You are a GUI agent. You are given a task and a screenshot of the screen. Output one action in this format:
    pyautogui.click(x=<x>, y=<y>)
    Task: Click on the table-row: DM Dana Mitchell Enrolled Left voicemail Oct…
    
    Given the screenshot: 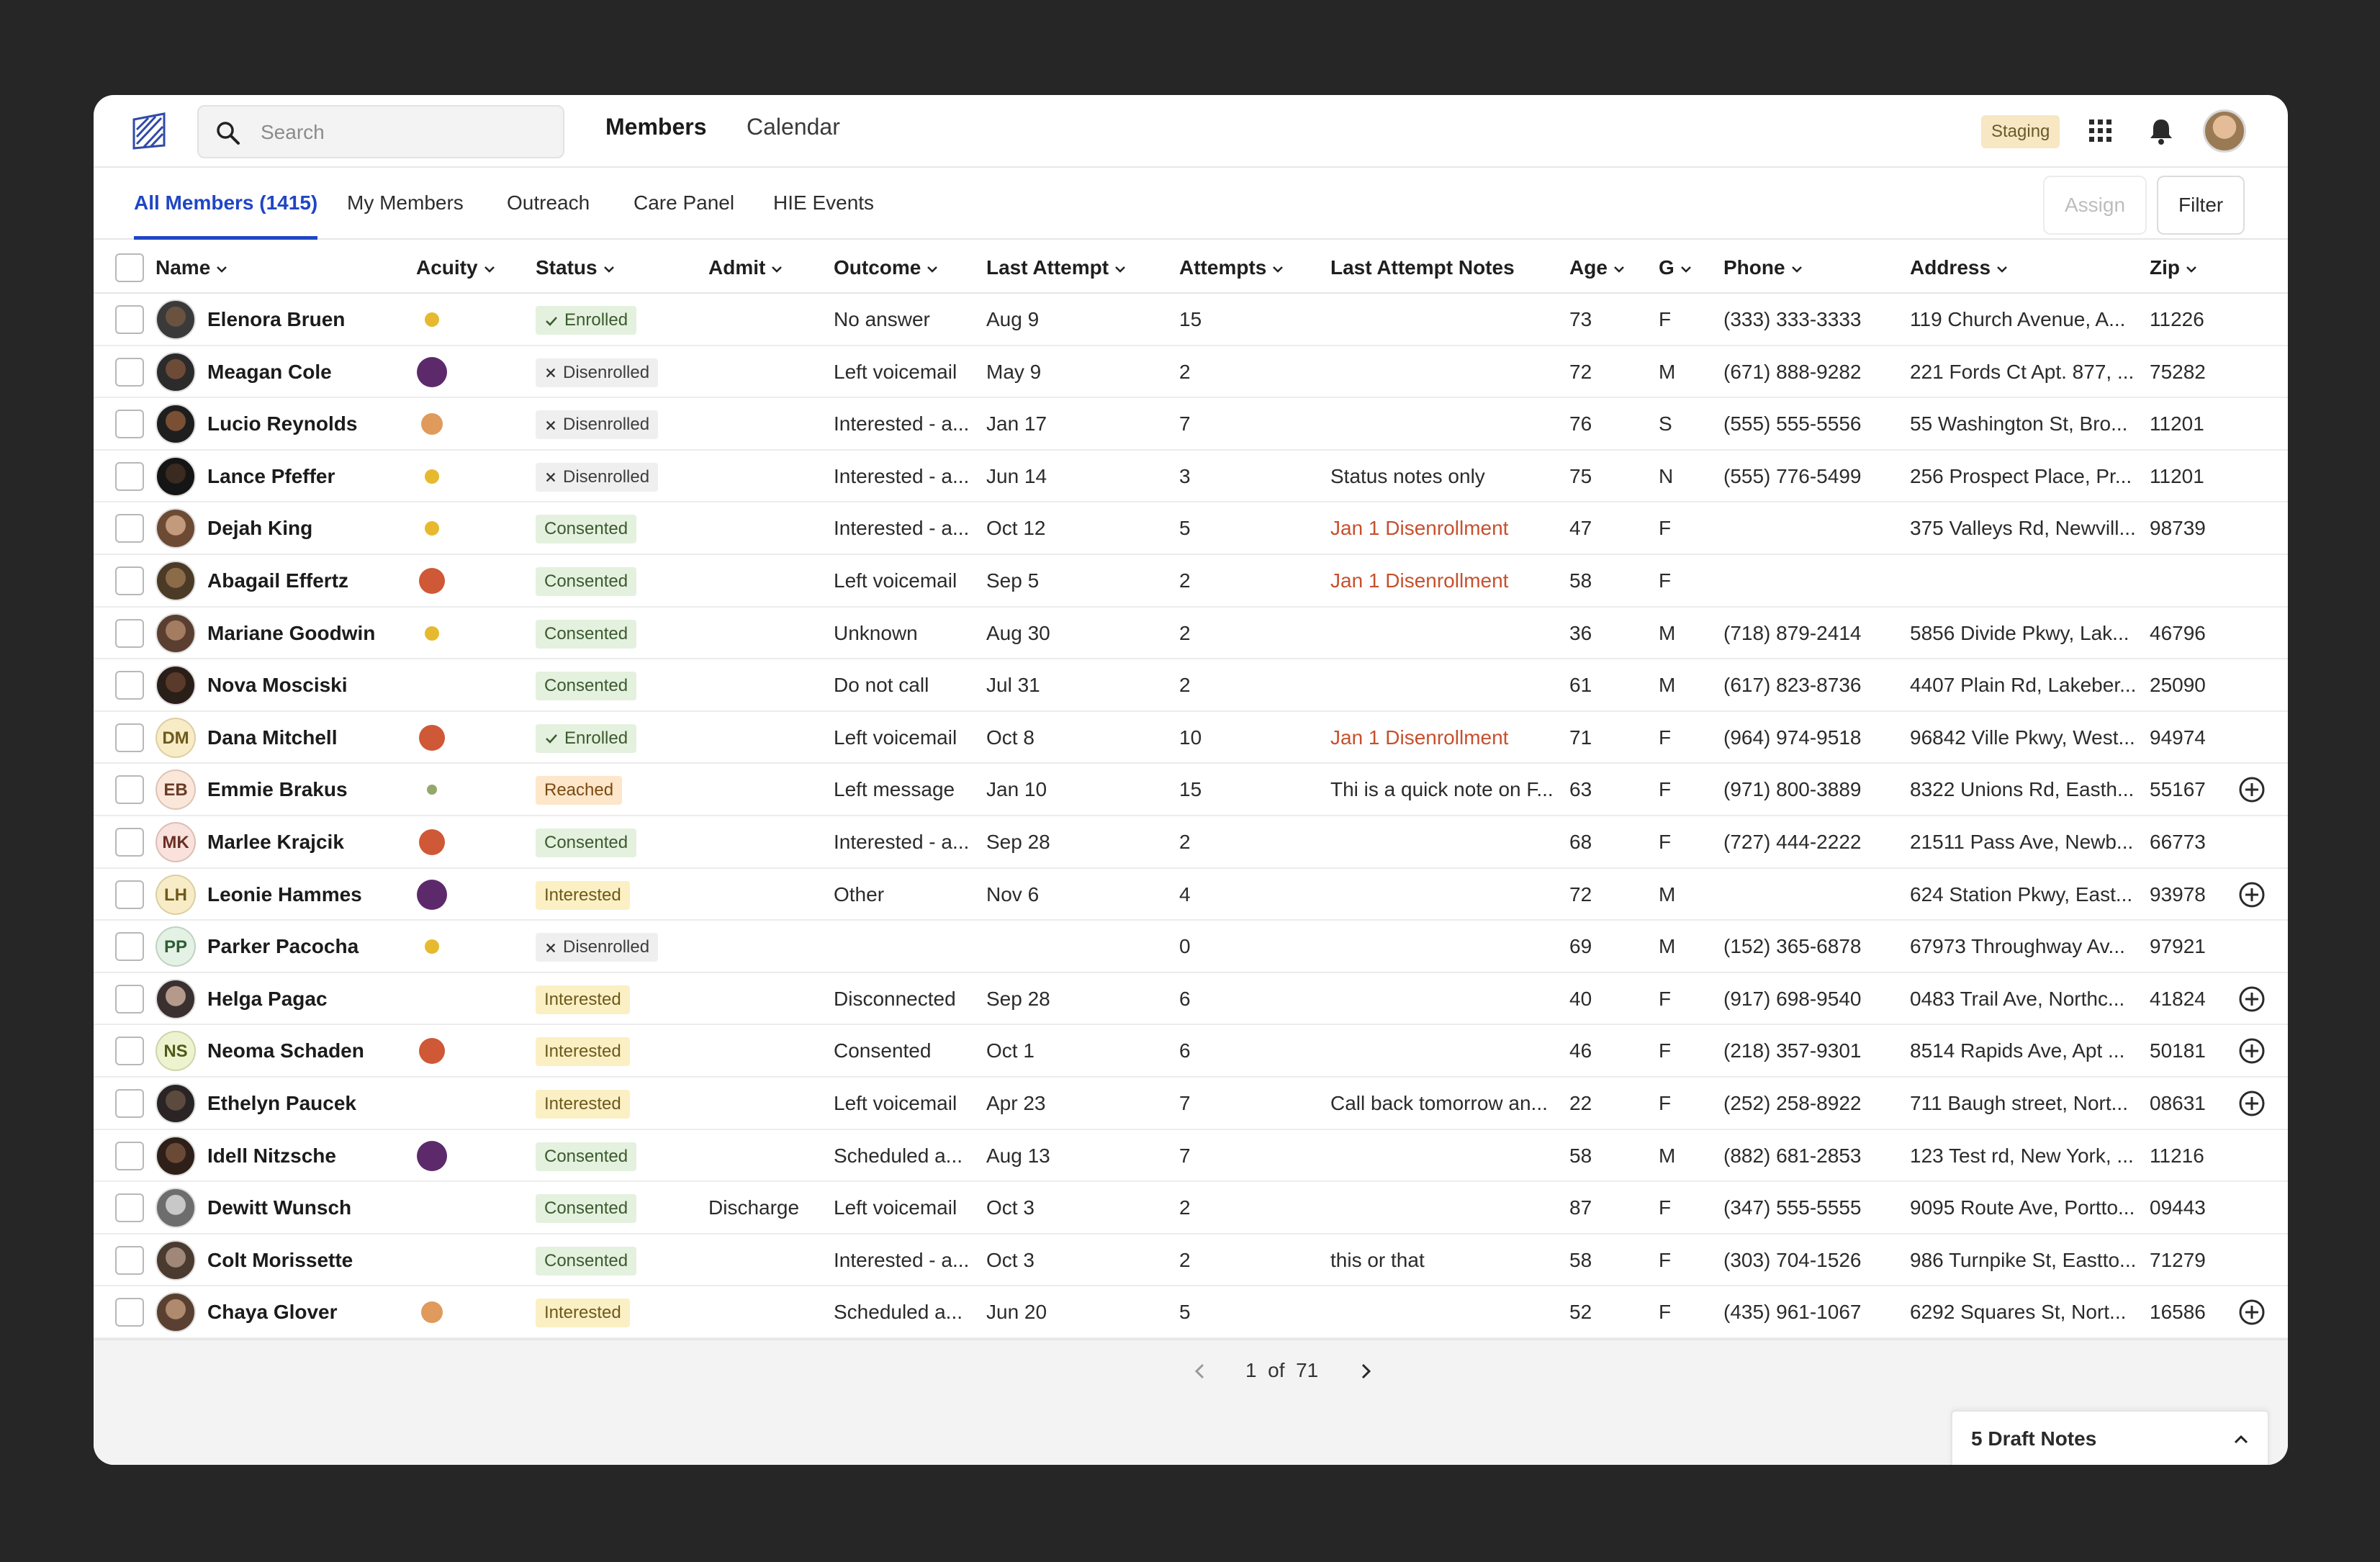 What is the action you would take?
    pyautogui.click(x=1191, y=738)
    